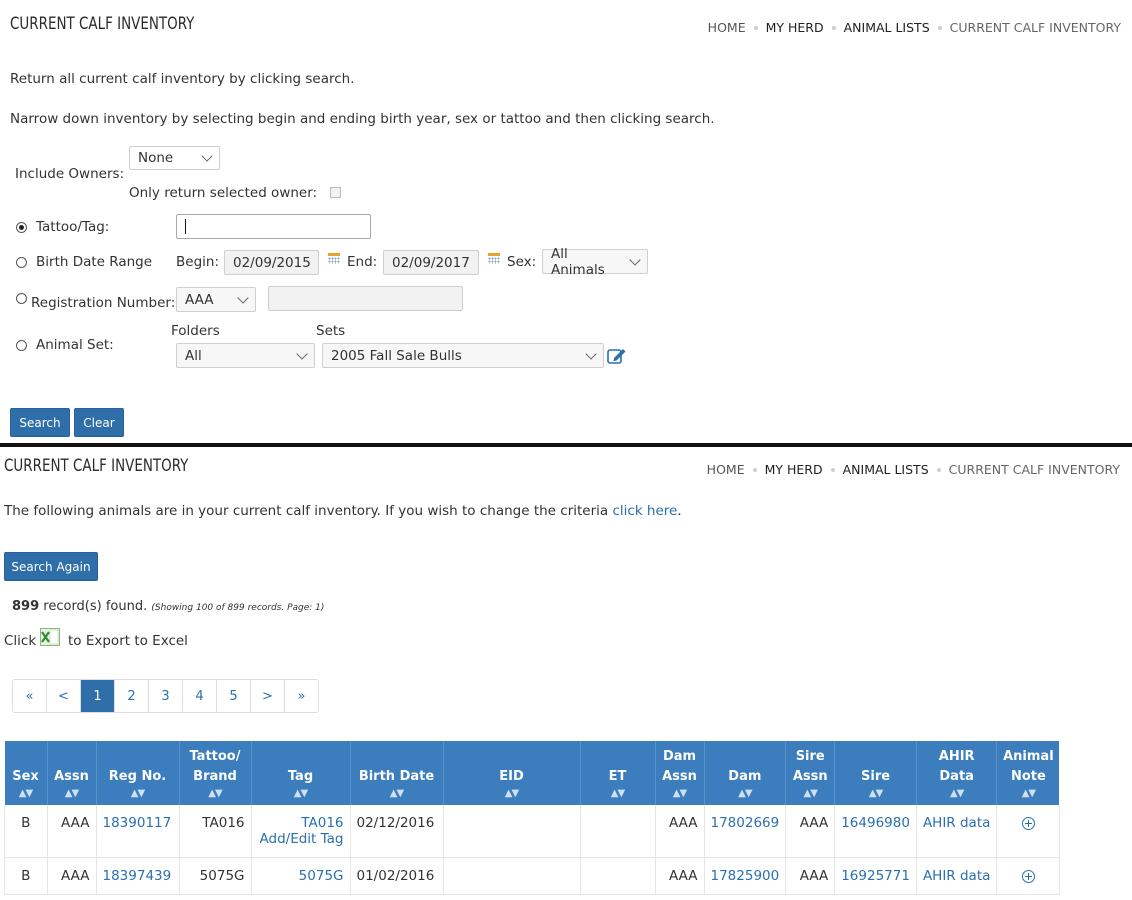 The width and height of the screenshot is (1132, 900). What do you see at coordinates (94, 262) in the screenshot?
I see `birth-range-label: Birth Date Range` at bounding box center [94, 262].